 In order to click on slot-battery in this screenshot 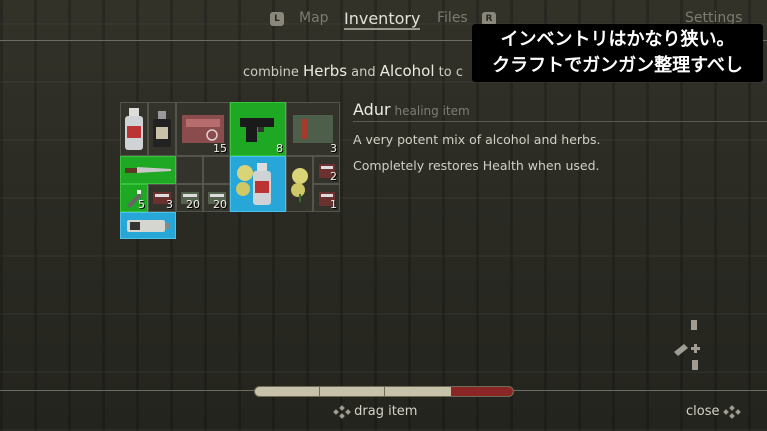, I will do `click(148, 225)`.